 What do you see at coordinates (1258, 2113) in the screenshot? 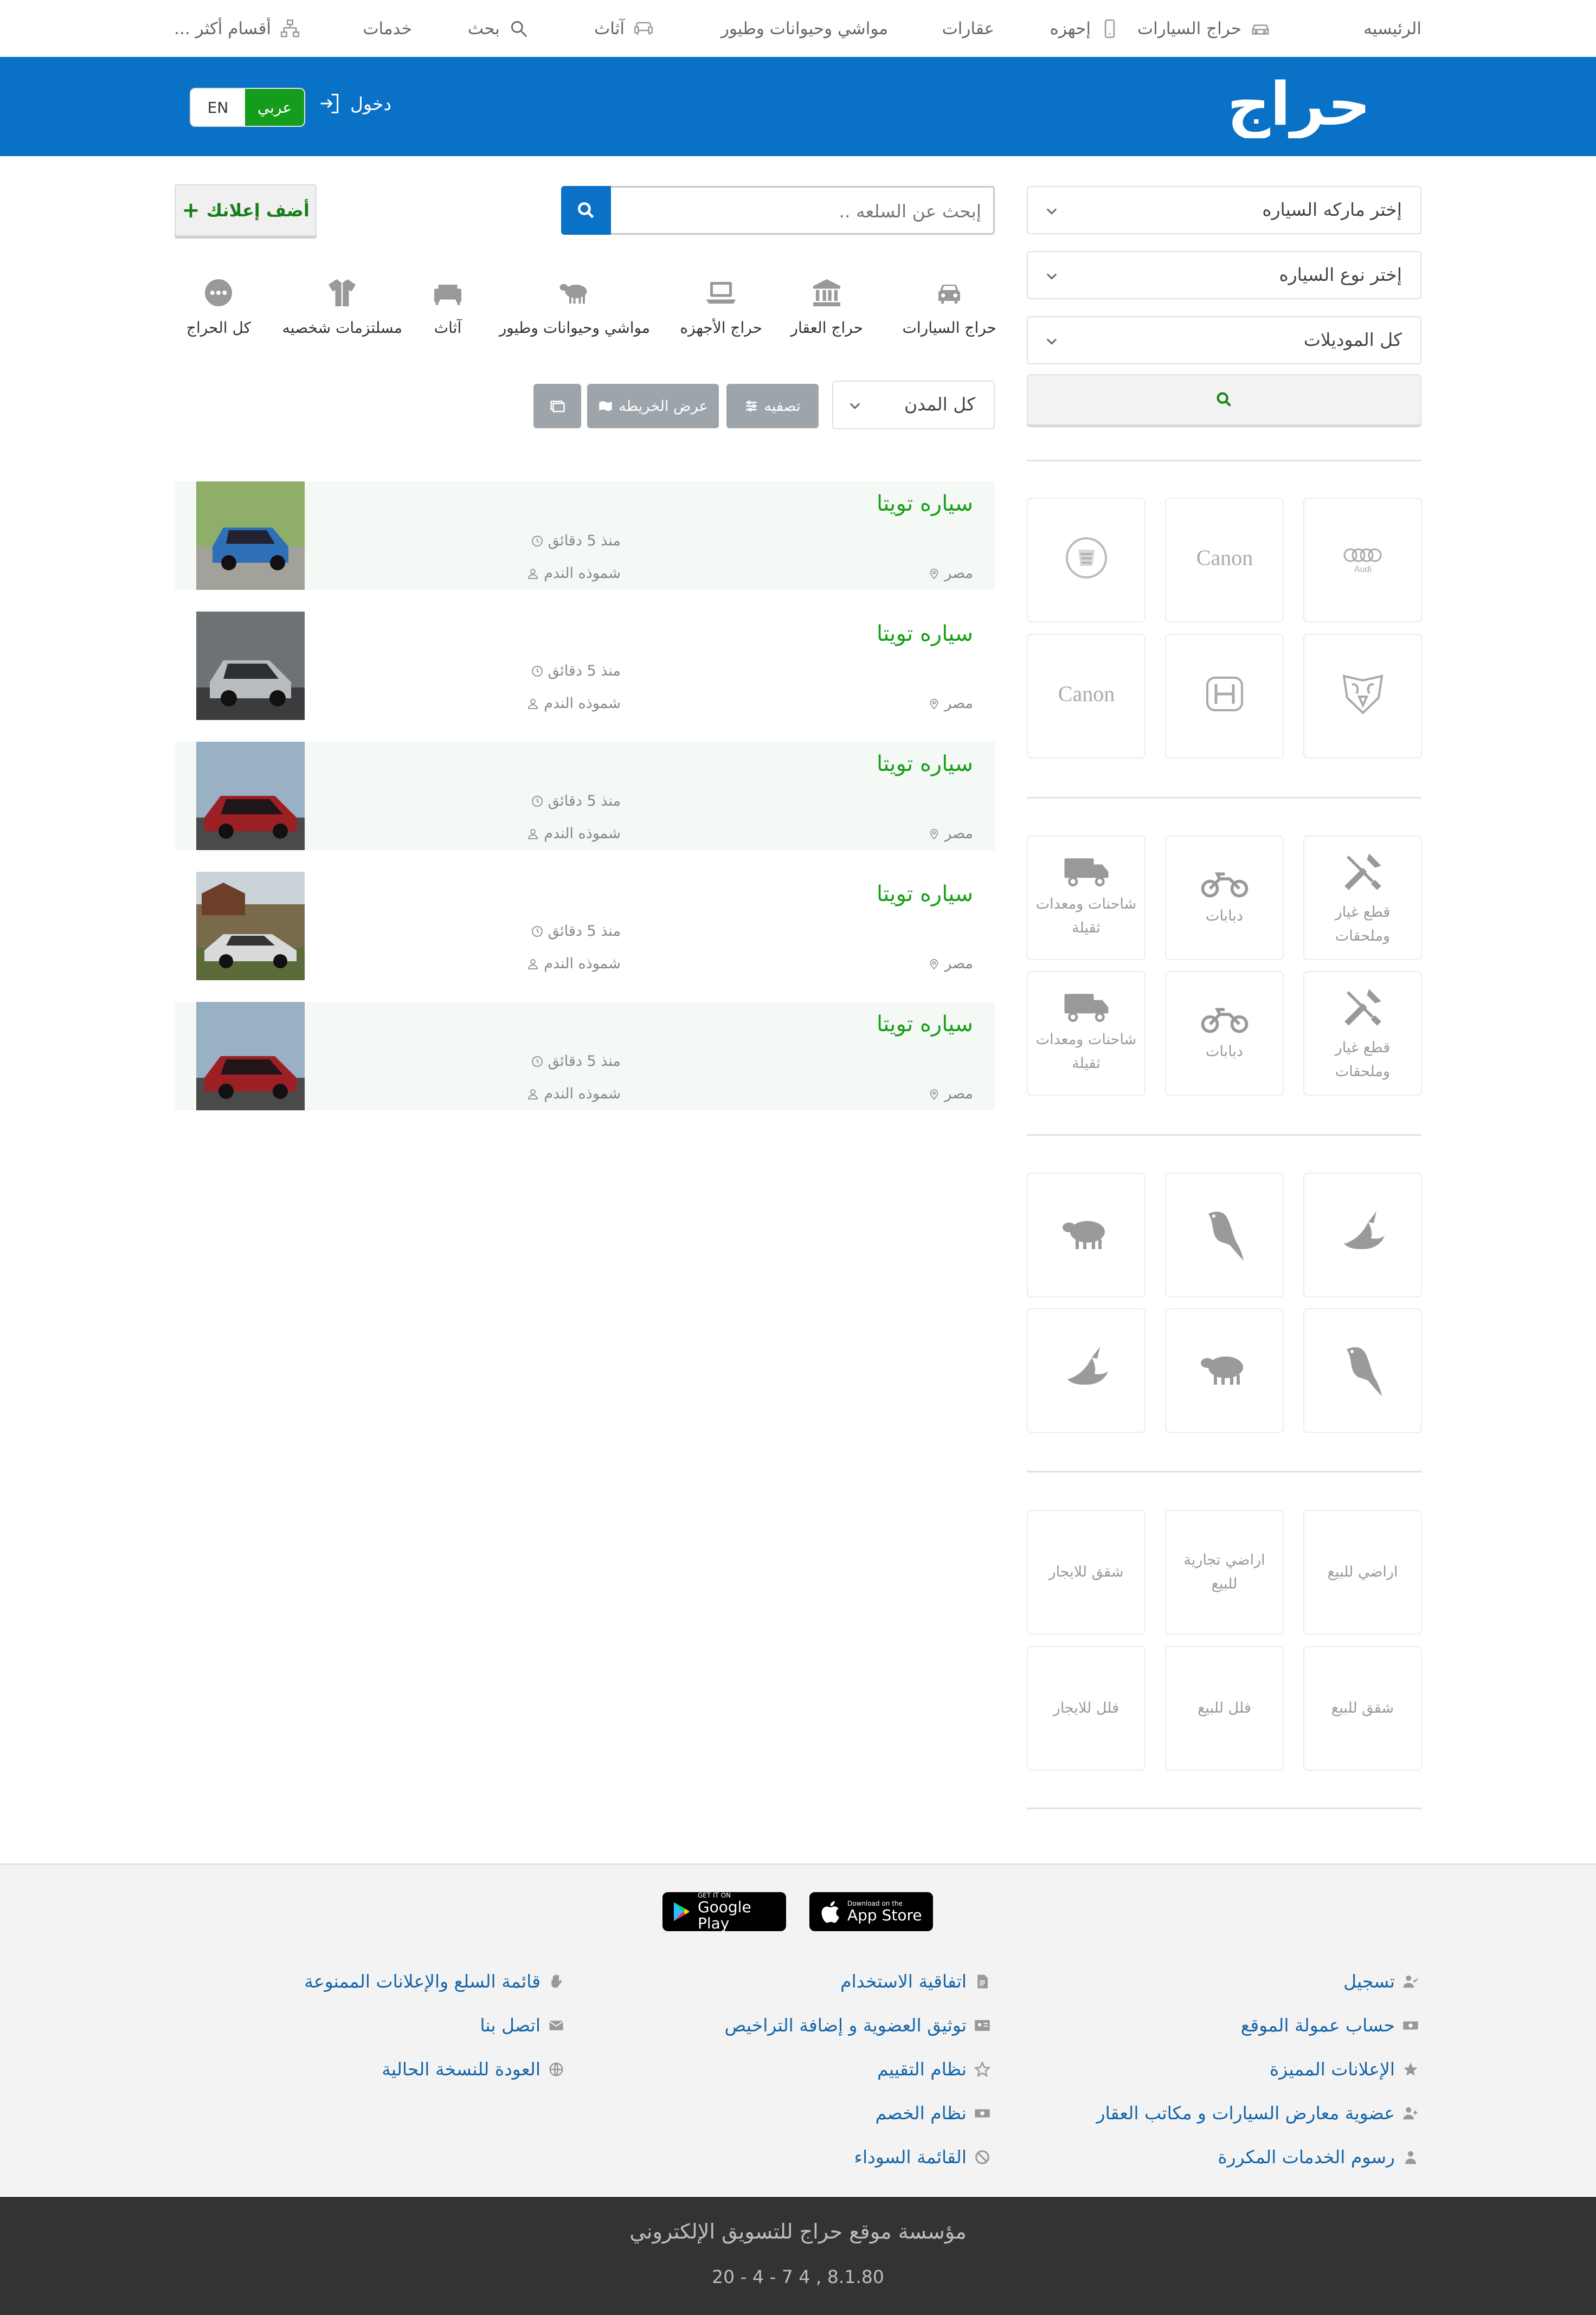
I see `footer-link-membership: عضوية معارض السيارات و مكاتب العقار` at bounding box center [1258, 2113].